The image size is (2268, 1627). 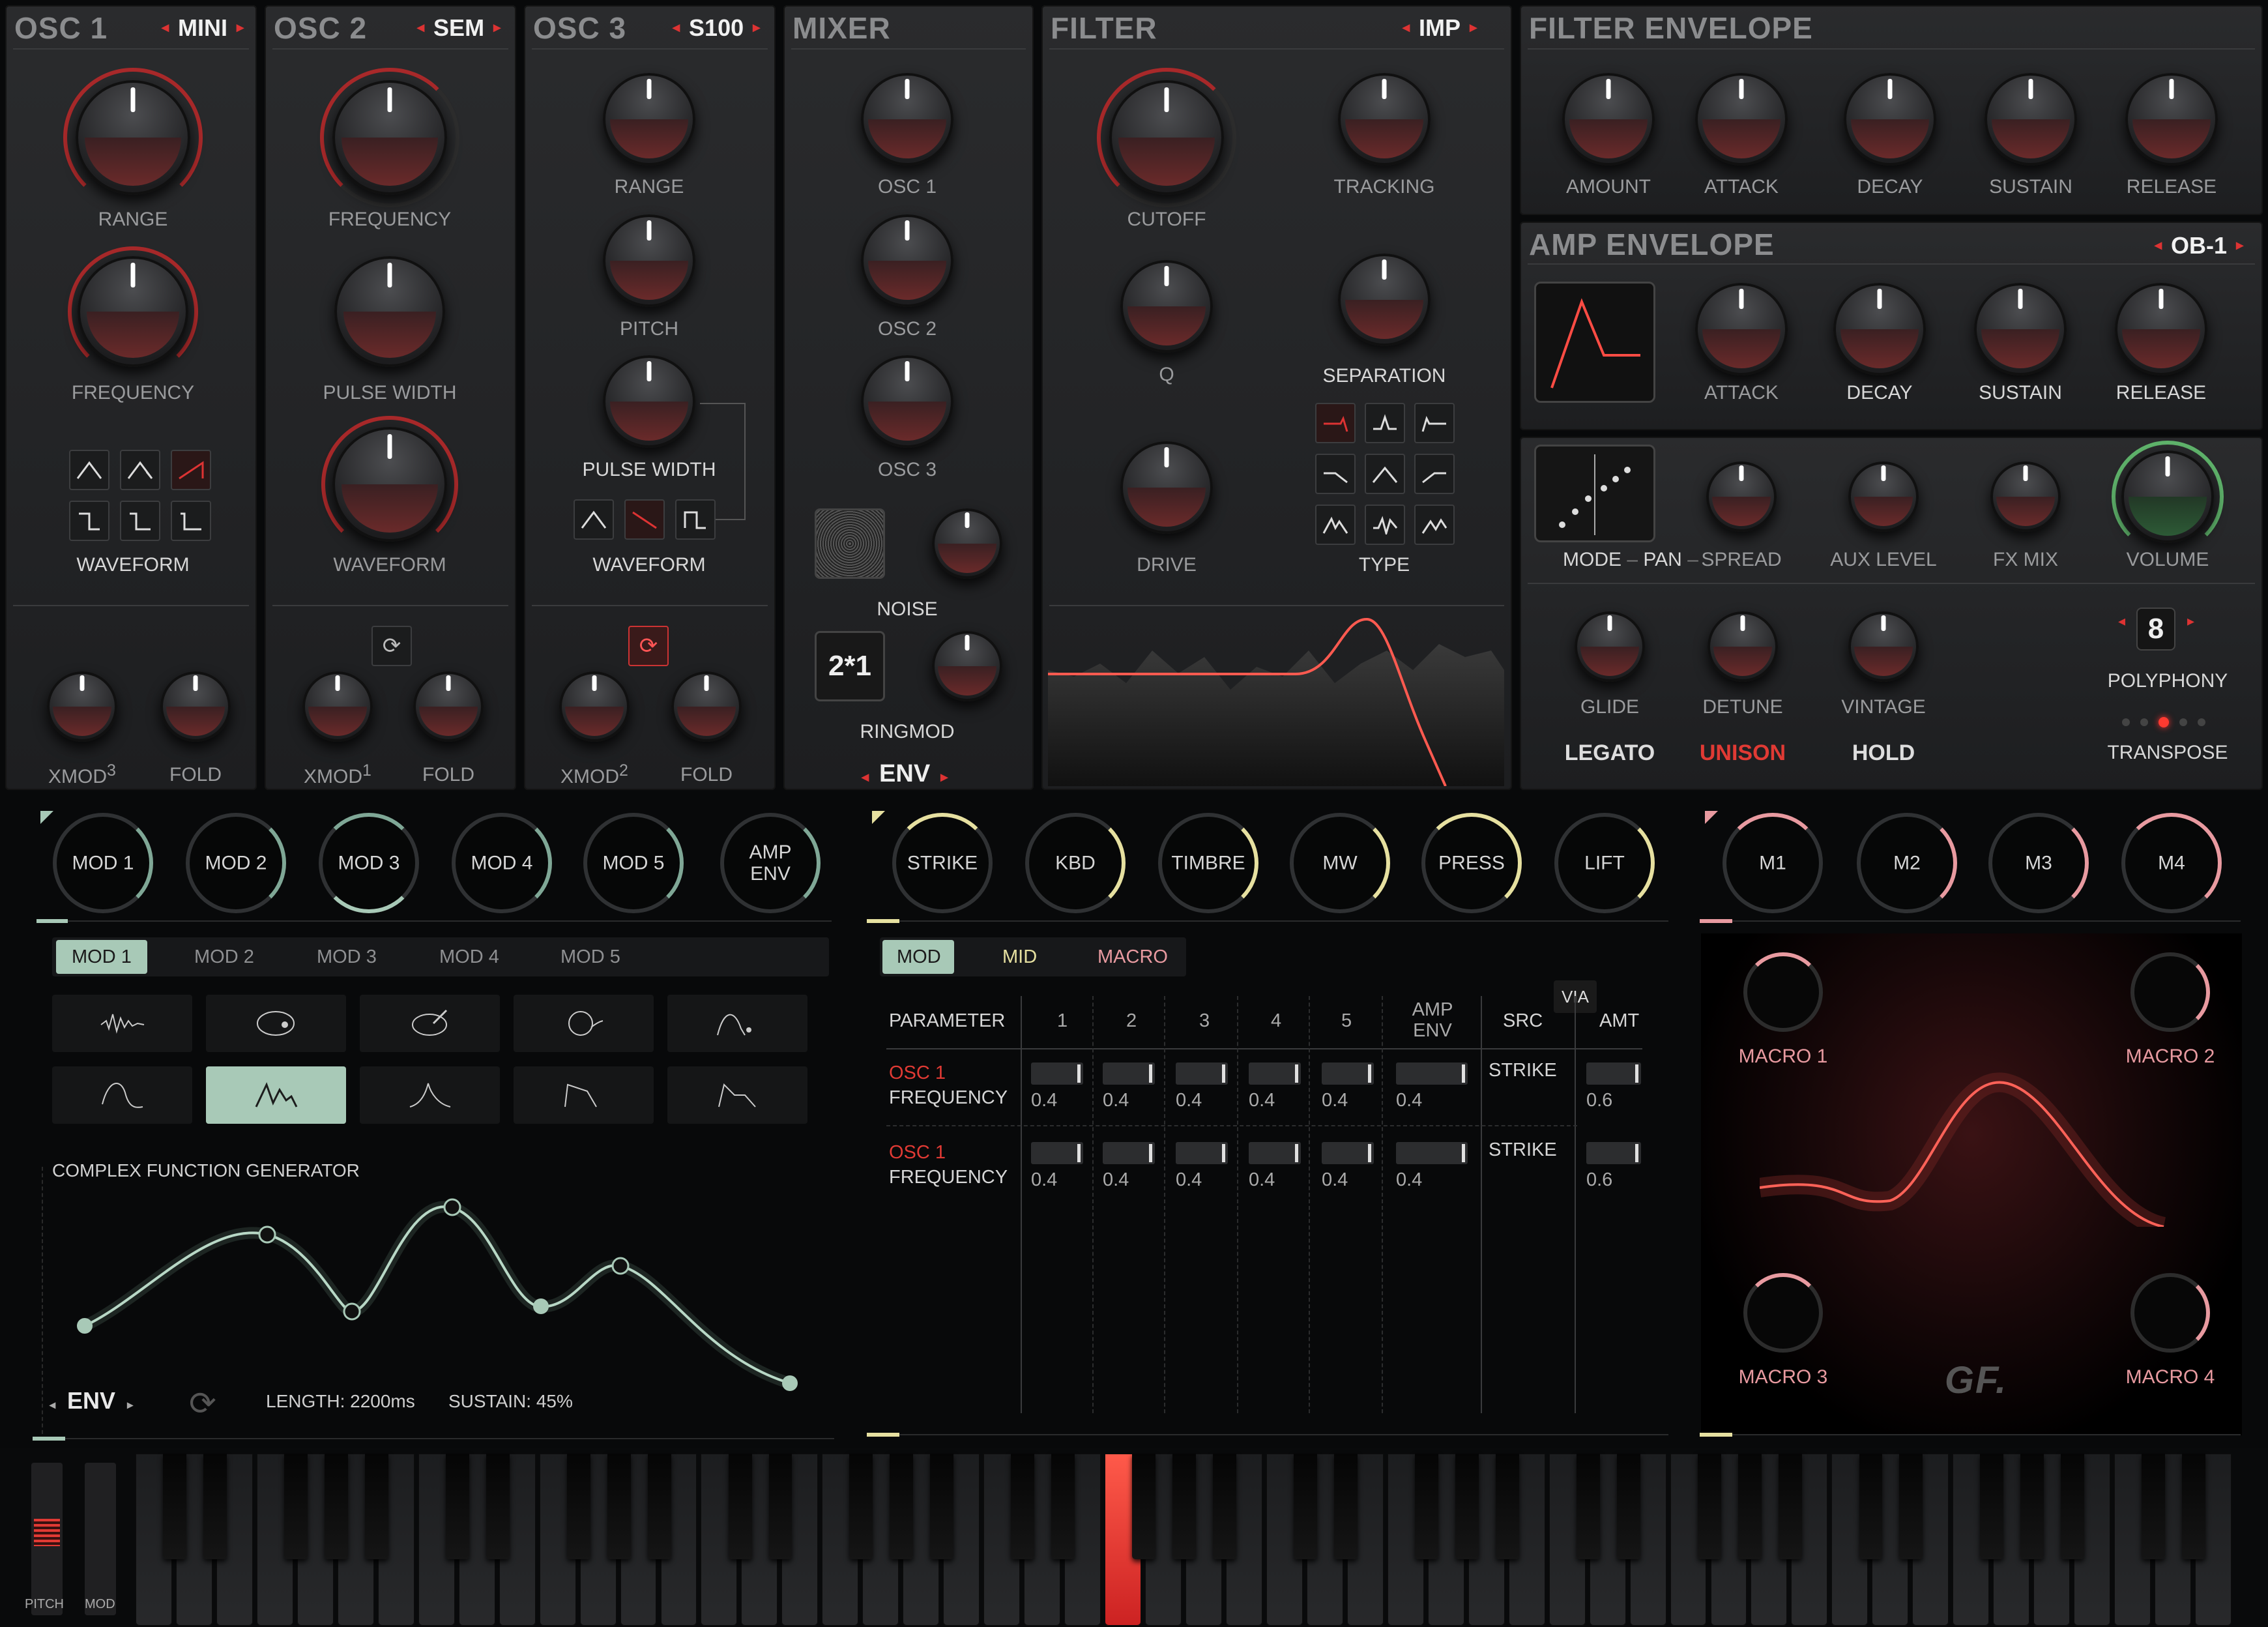 I want to click on m2-knob: M2, so click(x=1907, y=863).